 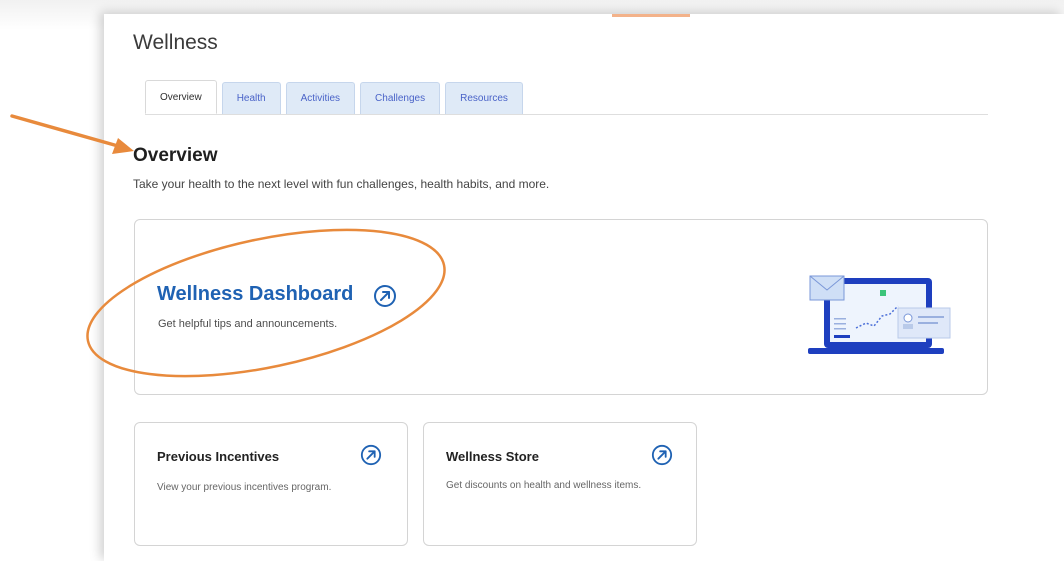 What do you see at coordinates (566, 114) in the screenshot?
I see `tab-divider` at bounding box center [566, 114].